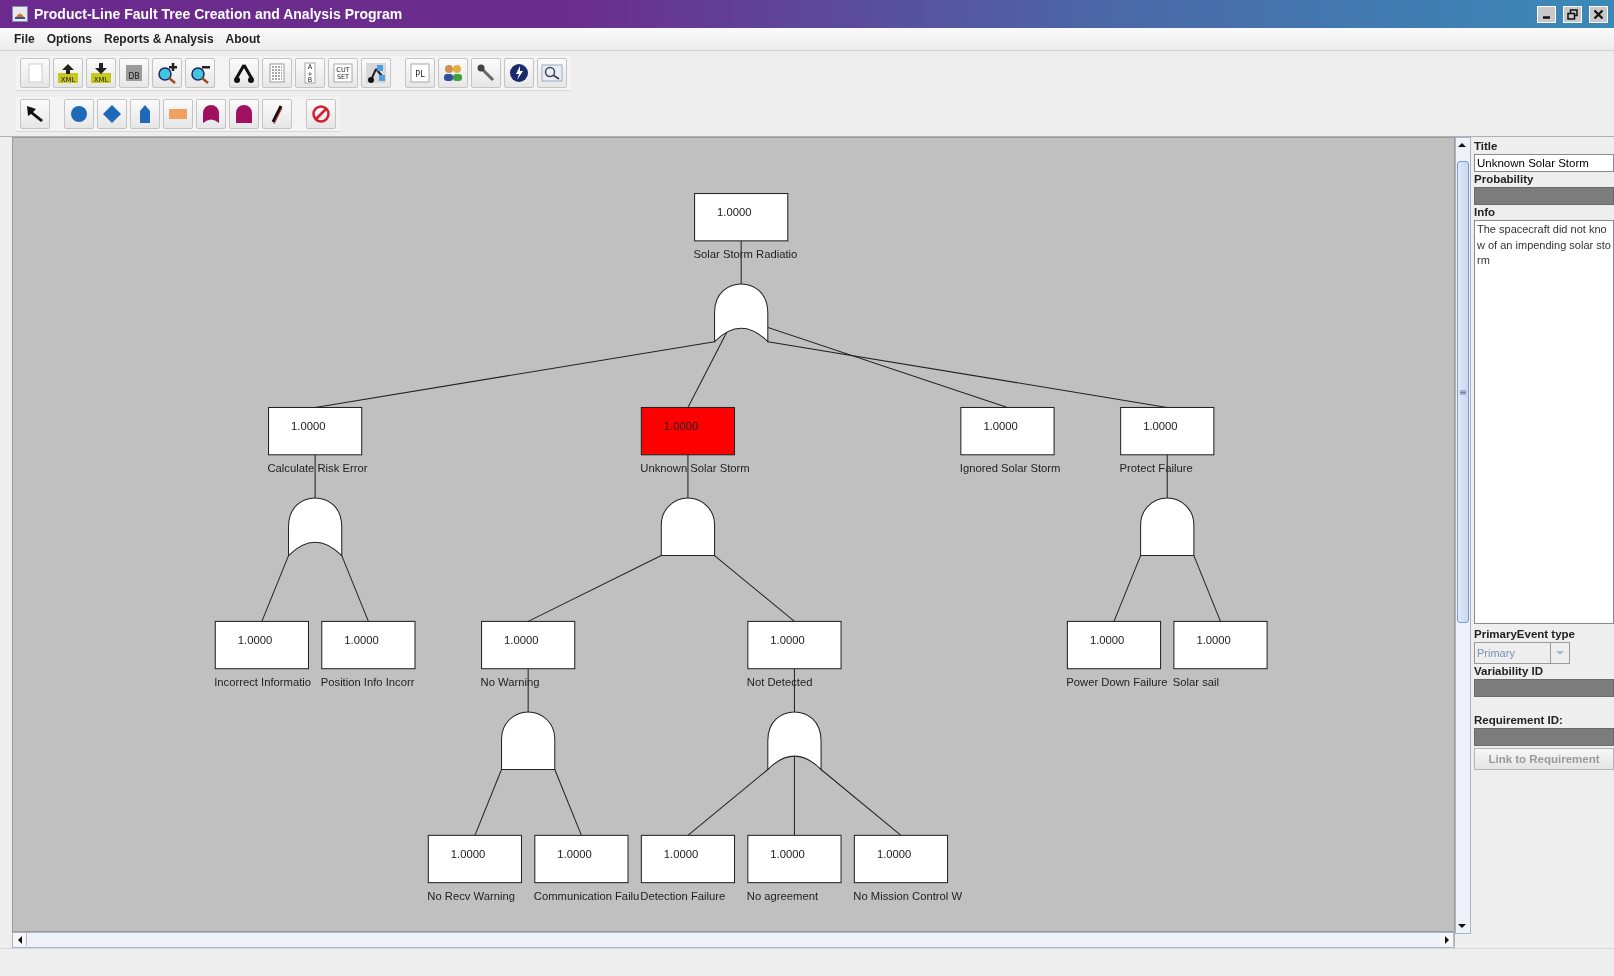  Describe the element at coordinates (263, 682) in the screenshot. I see `event-label: Incorrect Informatio` at that location.